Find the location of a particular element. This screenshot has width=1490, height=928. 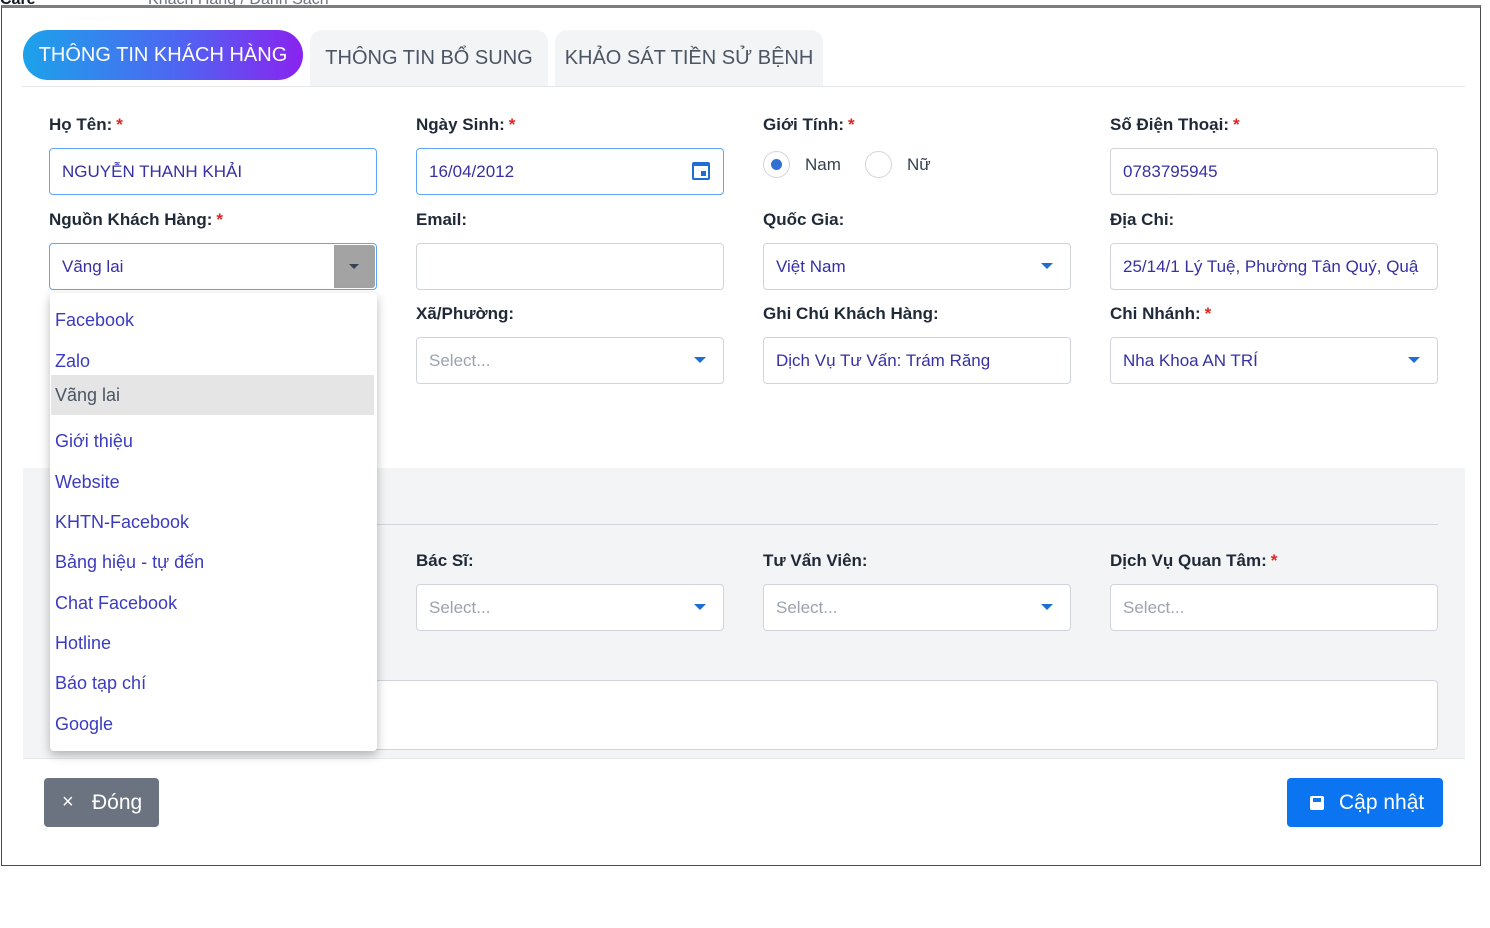

dropdown-option: Bảng hiệu - tự đến is located at coordinates (212, 562).